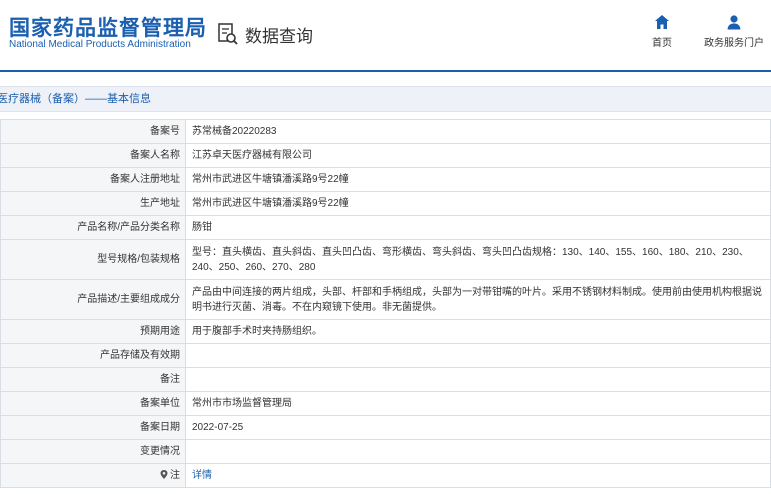 The height and width of the screenshot is (494, 771). What do you see at coordinates (175, 475) in the screenshot?
I see `row-label-text: 注` at bounding box center [175, 475].